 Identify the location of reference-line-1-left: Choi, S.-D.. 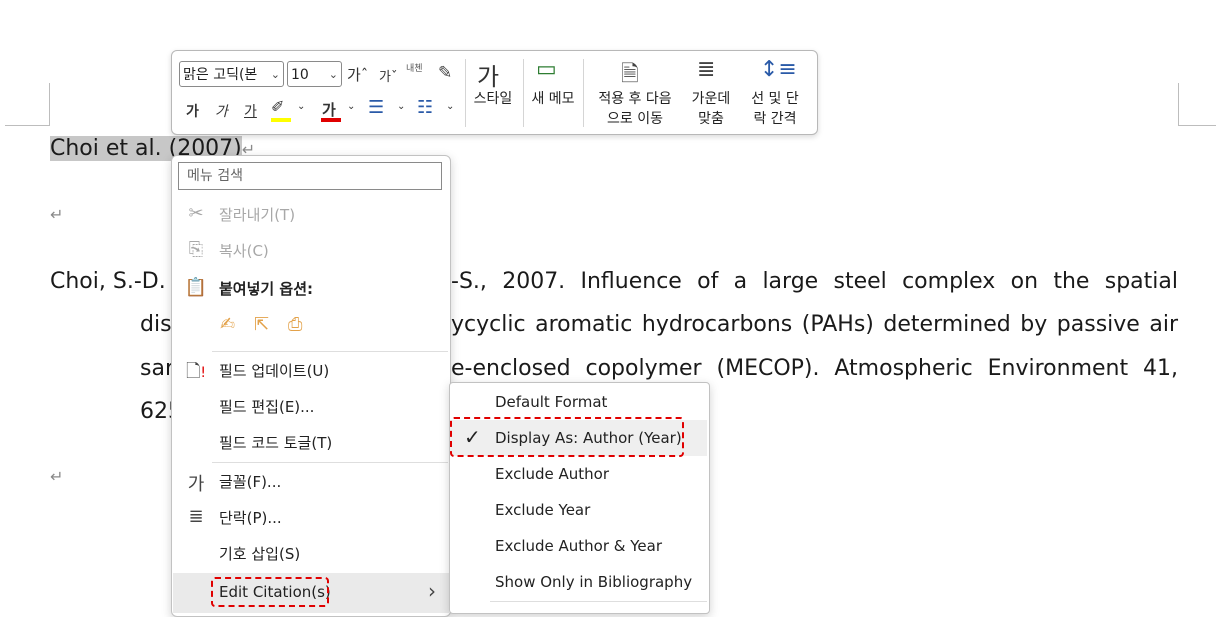
(108, 281).